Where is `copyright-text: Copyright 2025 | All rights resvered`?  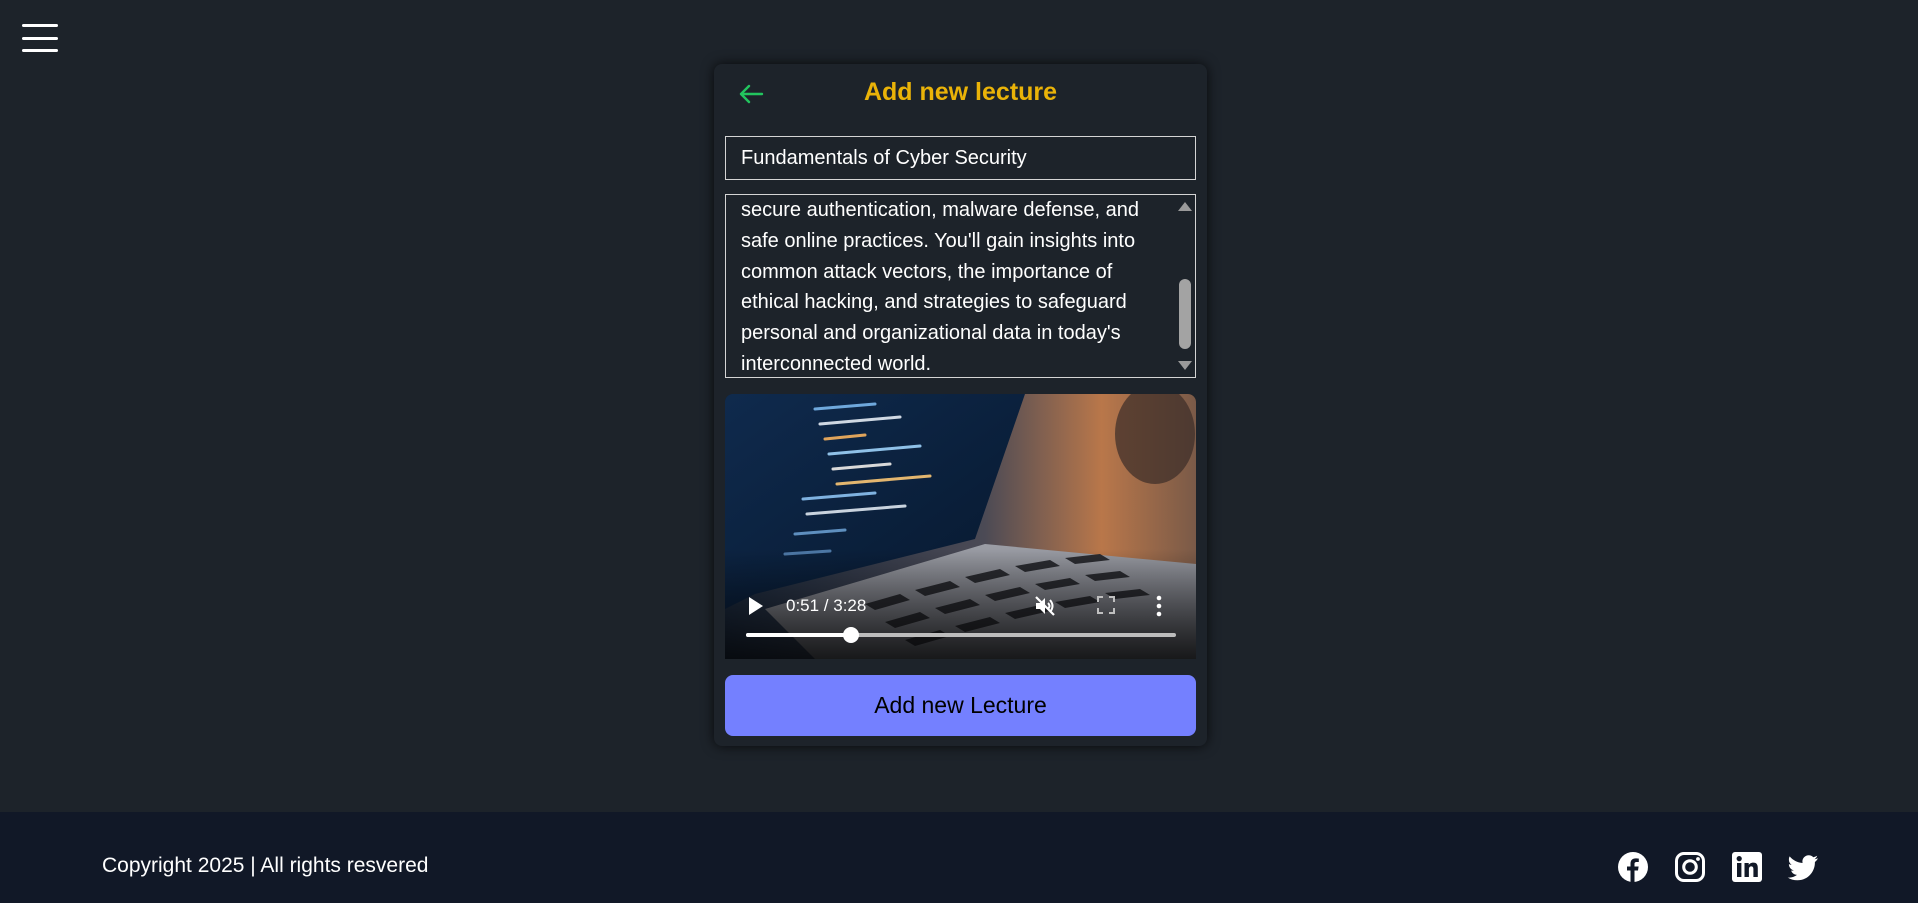
copyright-text: Copyright 2025 | All rights resvered is located at coordinates (265, 865).